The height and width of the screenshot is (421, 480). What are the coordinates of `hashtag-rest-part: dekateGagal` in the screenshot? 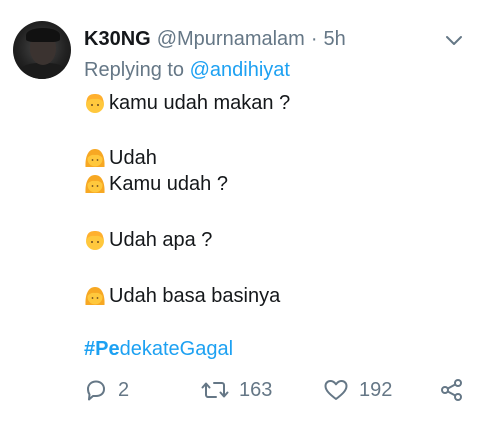 It's located at (176, 349).